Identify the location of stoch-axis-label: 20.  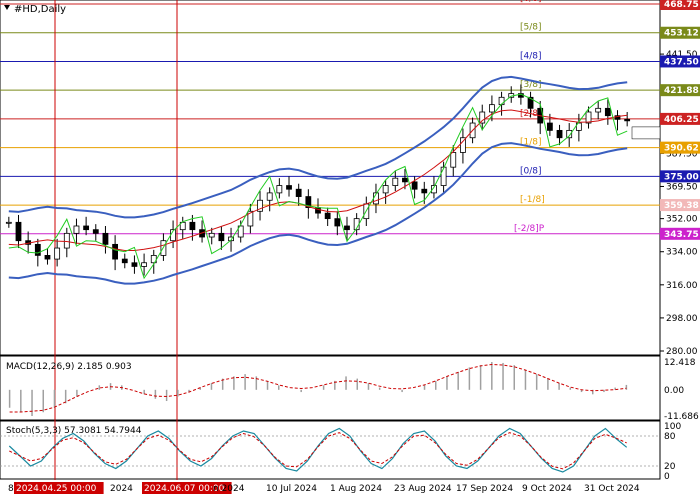
(670, 467).